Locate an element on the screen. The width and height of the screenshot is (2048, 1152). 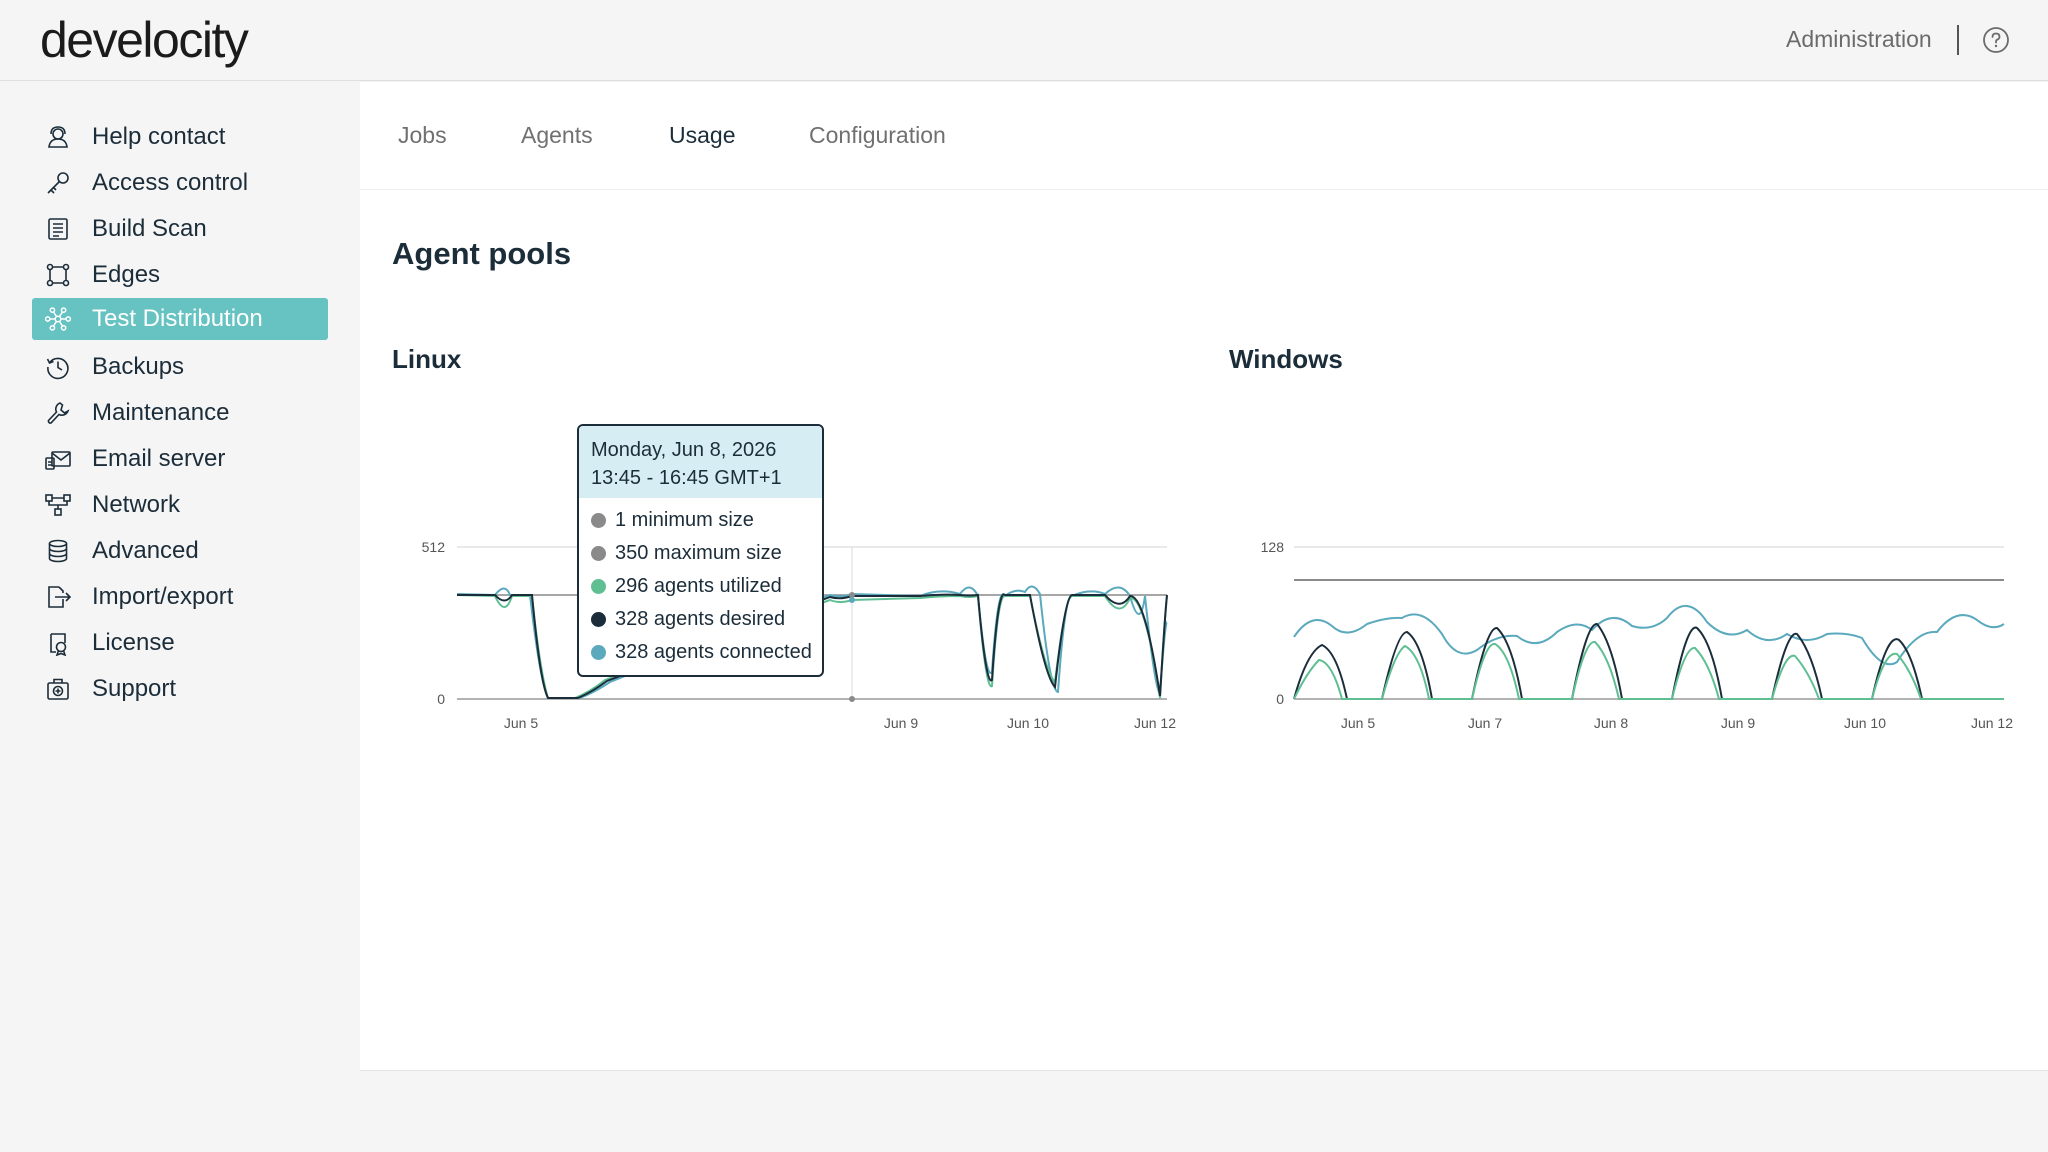
sidebar-item-label: Backups is located at coordinates (138, 366).